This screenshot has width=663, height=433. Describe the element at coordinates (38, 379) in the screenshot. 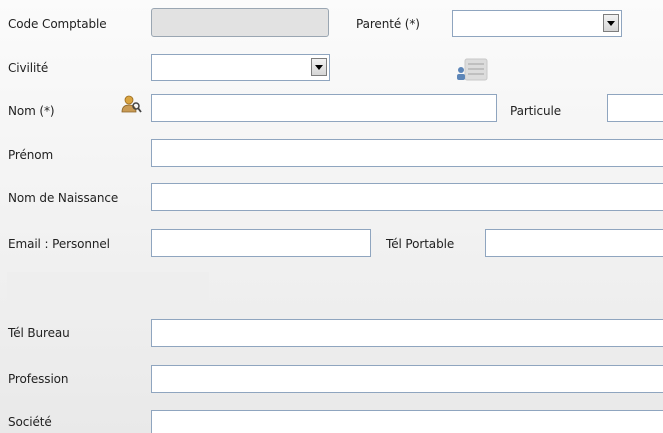

I see `profession-label: Profession` at that location.